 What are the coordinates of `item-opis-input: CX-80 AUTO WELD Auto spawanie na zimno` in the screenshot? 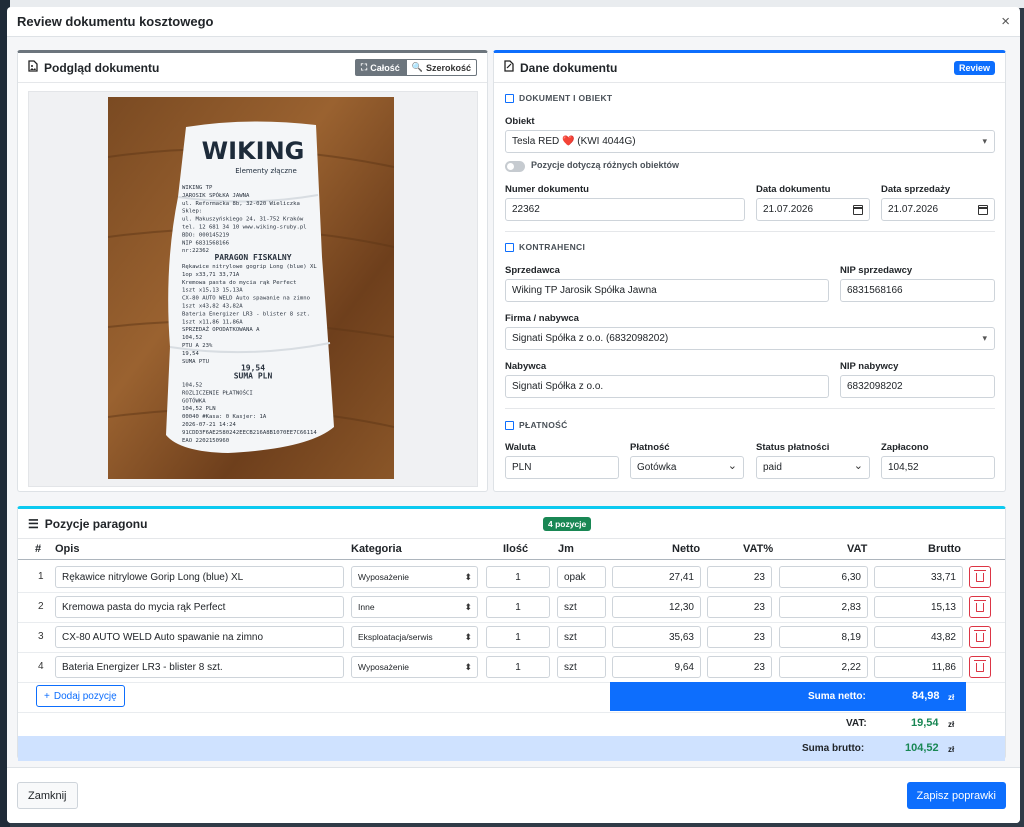 It's located at (199, 637).